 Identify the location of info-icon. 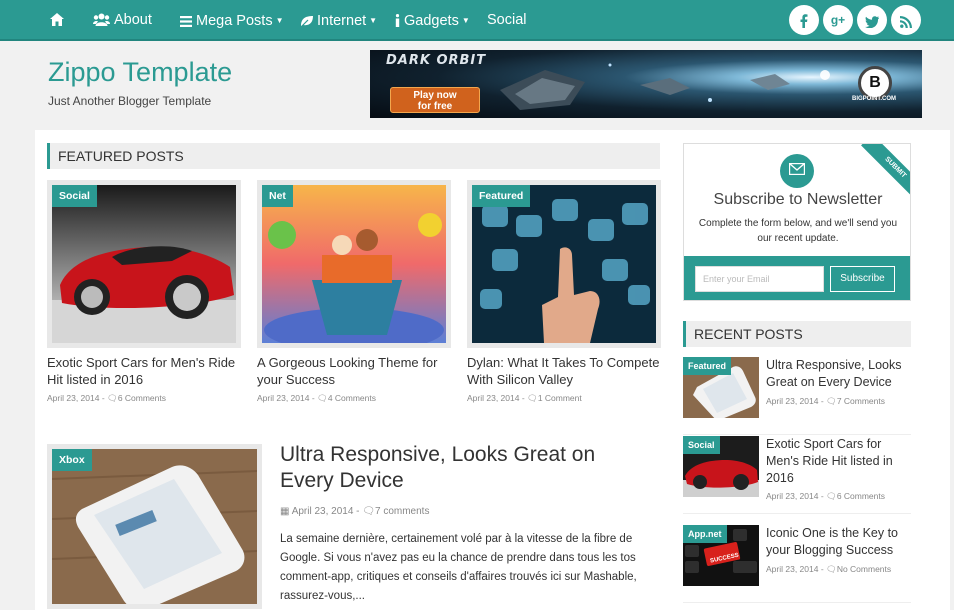
(399, 21).